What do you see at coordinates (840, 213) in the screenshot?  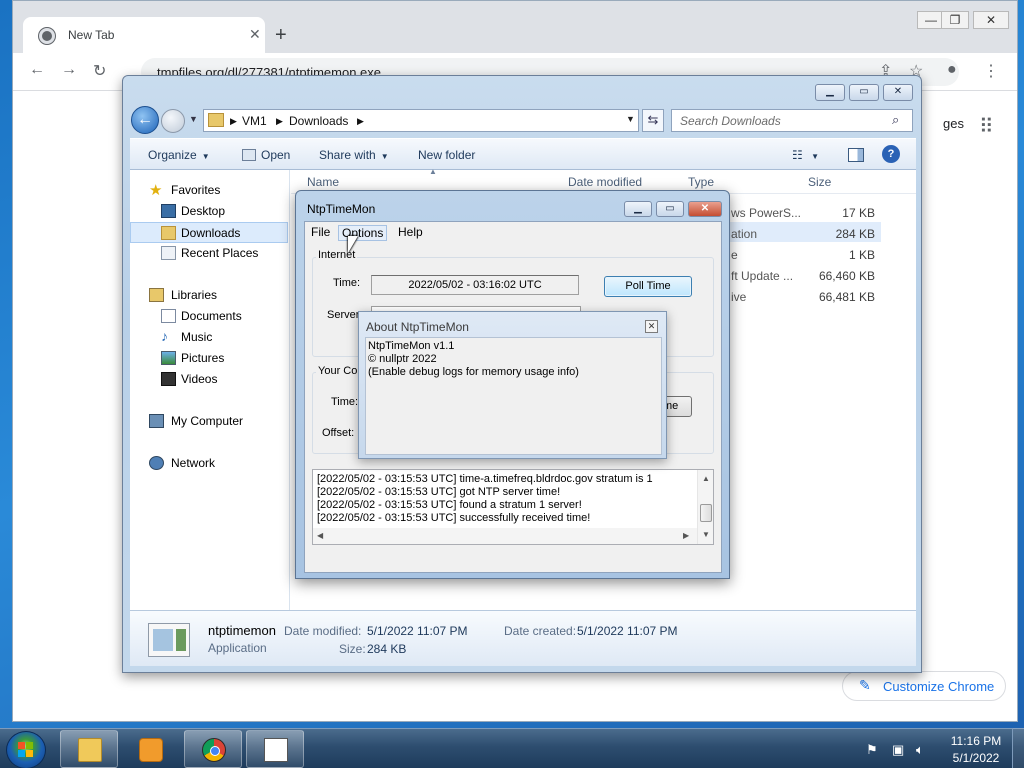 I see `row-size: 17 KB` at bounding box center [840, 213].